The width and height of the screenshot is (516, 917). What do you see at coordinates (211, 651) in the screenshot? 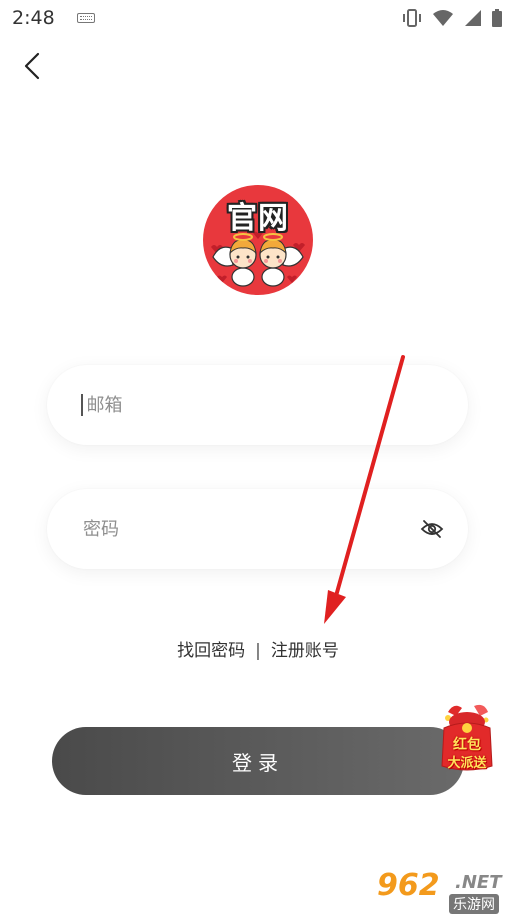
I see `forgot-password-link: 找回密码` at bounding box center [211, 651].